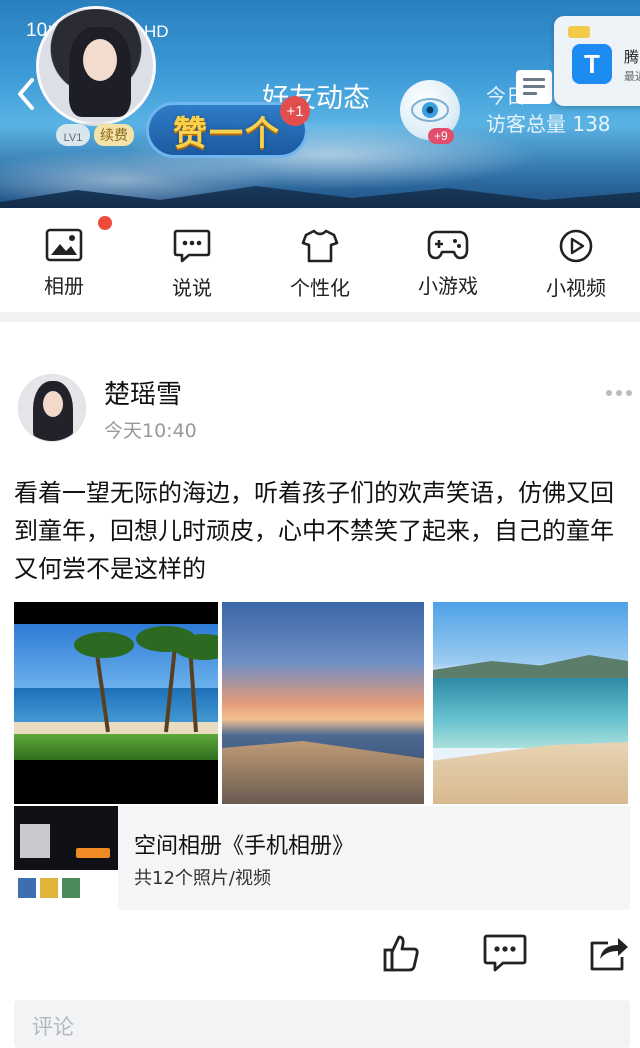 This screenshot has width=640, height=1048. What do you see at coordinates (53, 1027) in the screenshot?
I see `comment-placeholder: 评论` at bounding box center [53, 1027].